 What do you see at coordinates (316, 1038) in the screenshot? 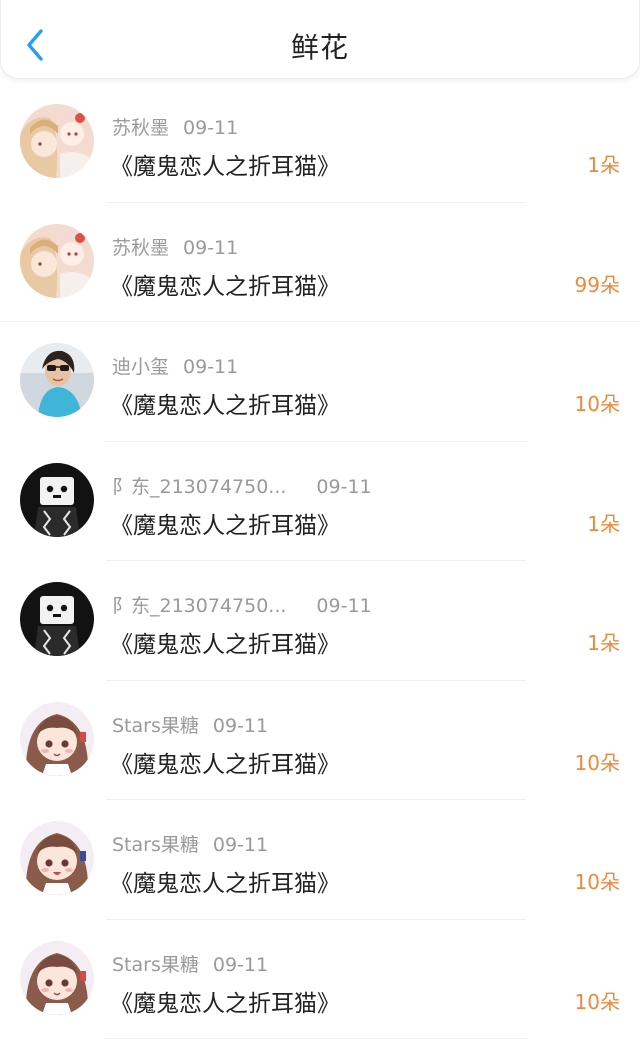
I see `divider` at bounding box center [316, 1038].